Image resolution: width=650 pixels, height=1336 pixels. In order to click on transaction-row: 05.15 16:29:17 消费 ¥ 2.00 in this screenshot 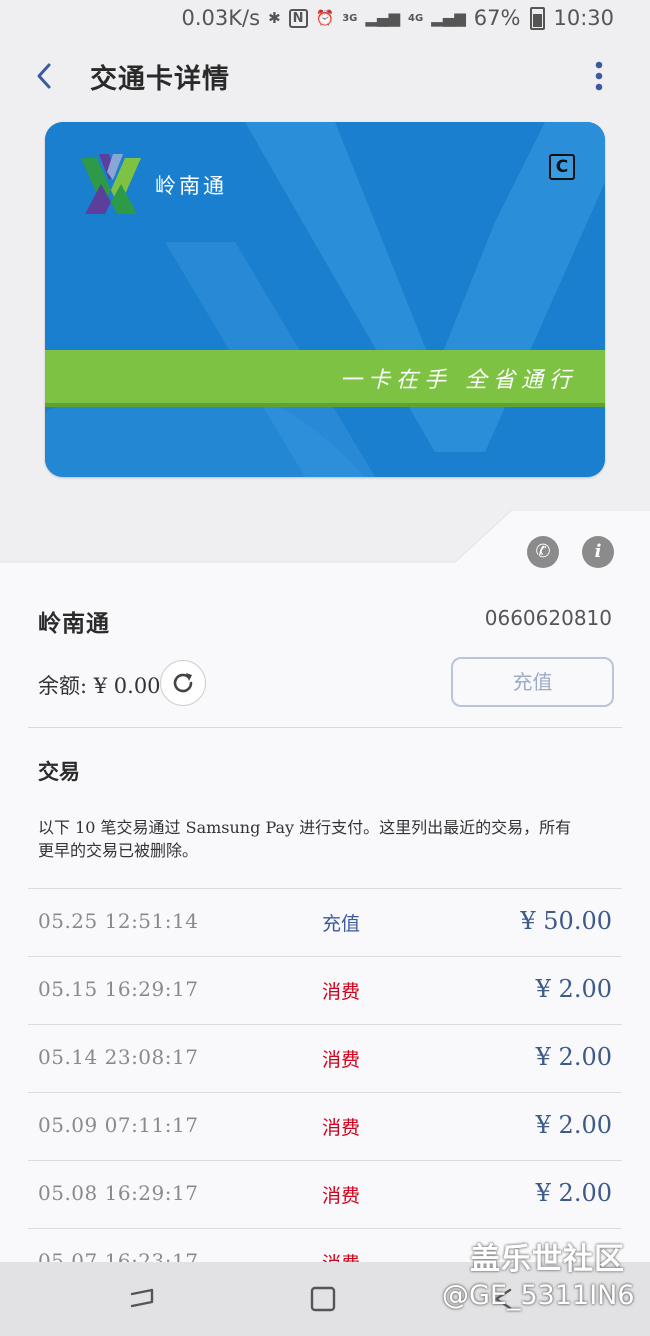, I will do `click(325, 990)`.